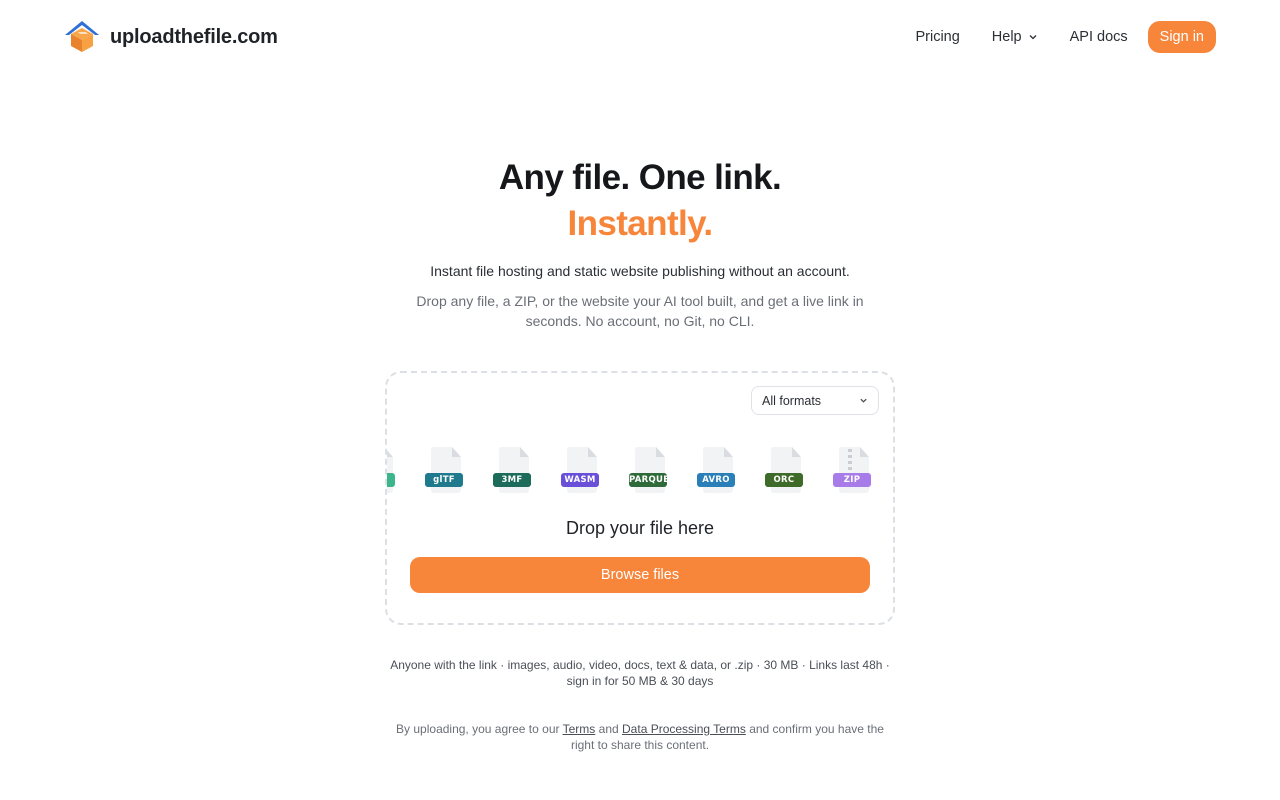 This screenshot has width=1280, height=800. I want to click on file-type-icon: 3MF, so click(513, 471).